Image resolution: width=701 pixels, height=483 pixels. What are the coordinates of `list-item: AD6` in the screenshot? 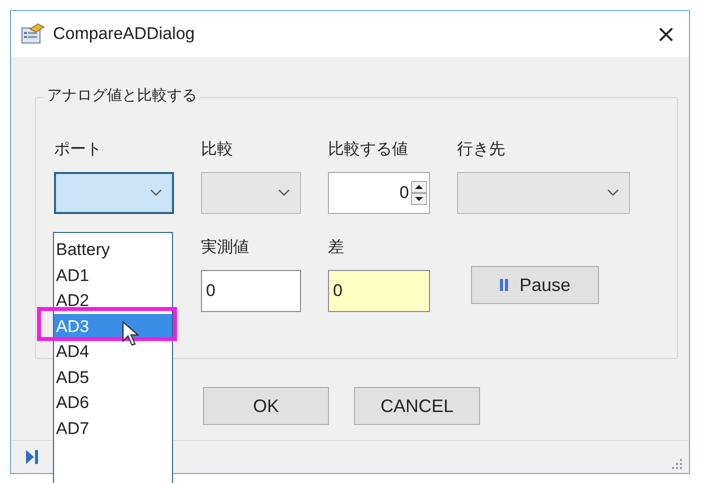 It's located at (113, 403).